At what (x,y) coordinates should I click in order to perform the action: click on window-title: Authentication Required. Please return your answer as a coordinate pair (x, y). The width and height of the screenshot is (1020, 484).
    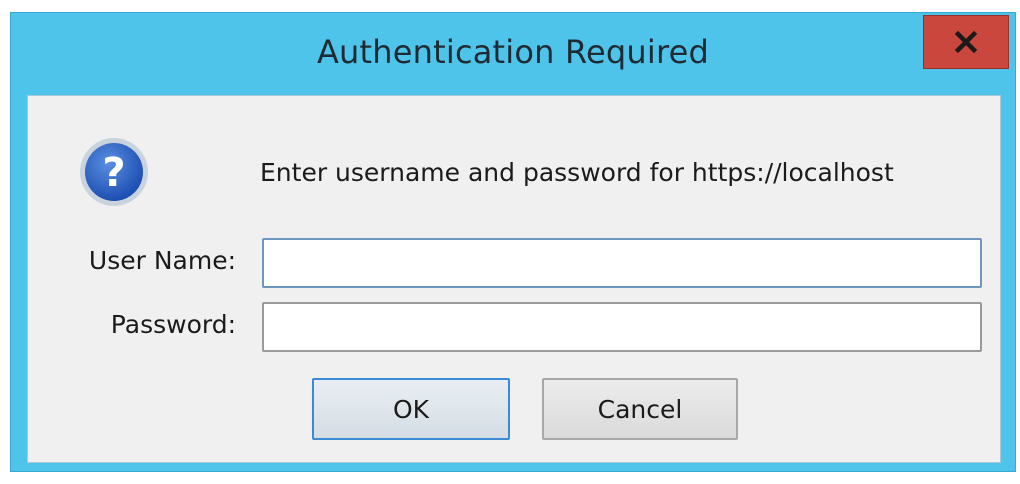
    Looking at the image, I should click on (513, 52).